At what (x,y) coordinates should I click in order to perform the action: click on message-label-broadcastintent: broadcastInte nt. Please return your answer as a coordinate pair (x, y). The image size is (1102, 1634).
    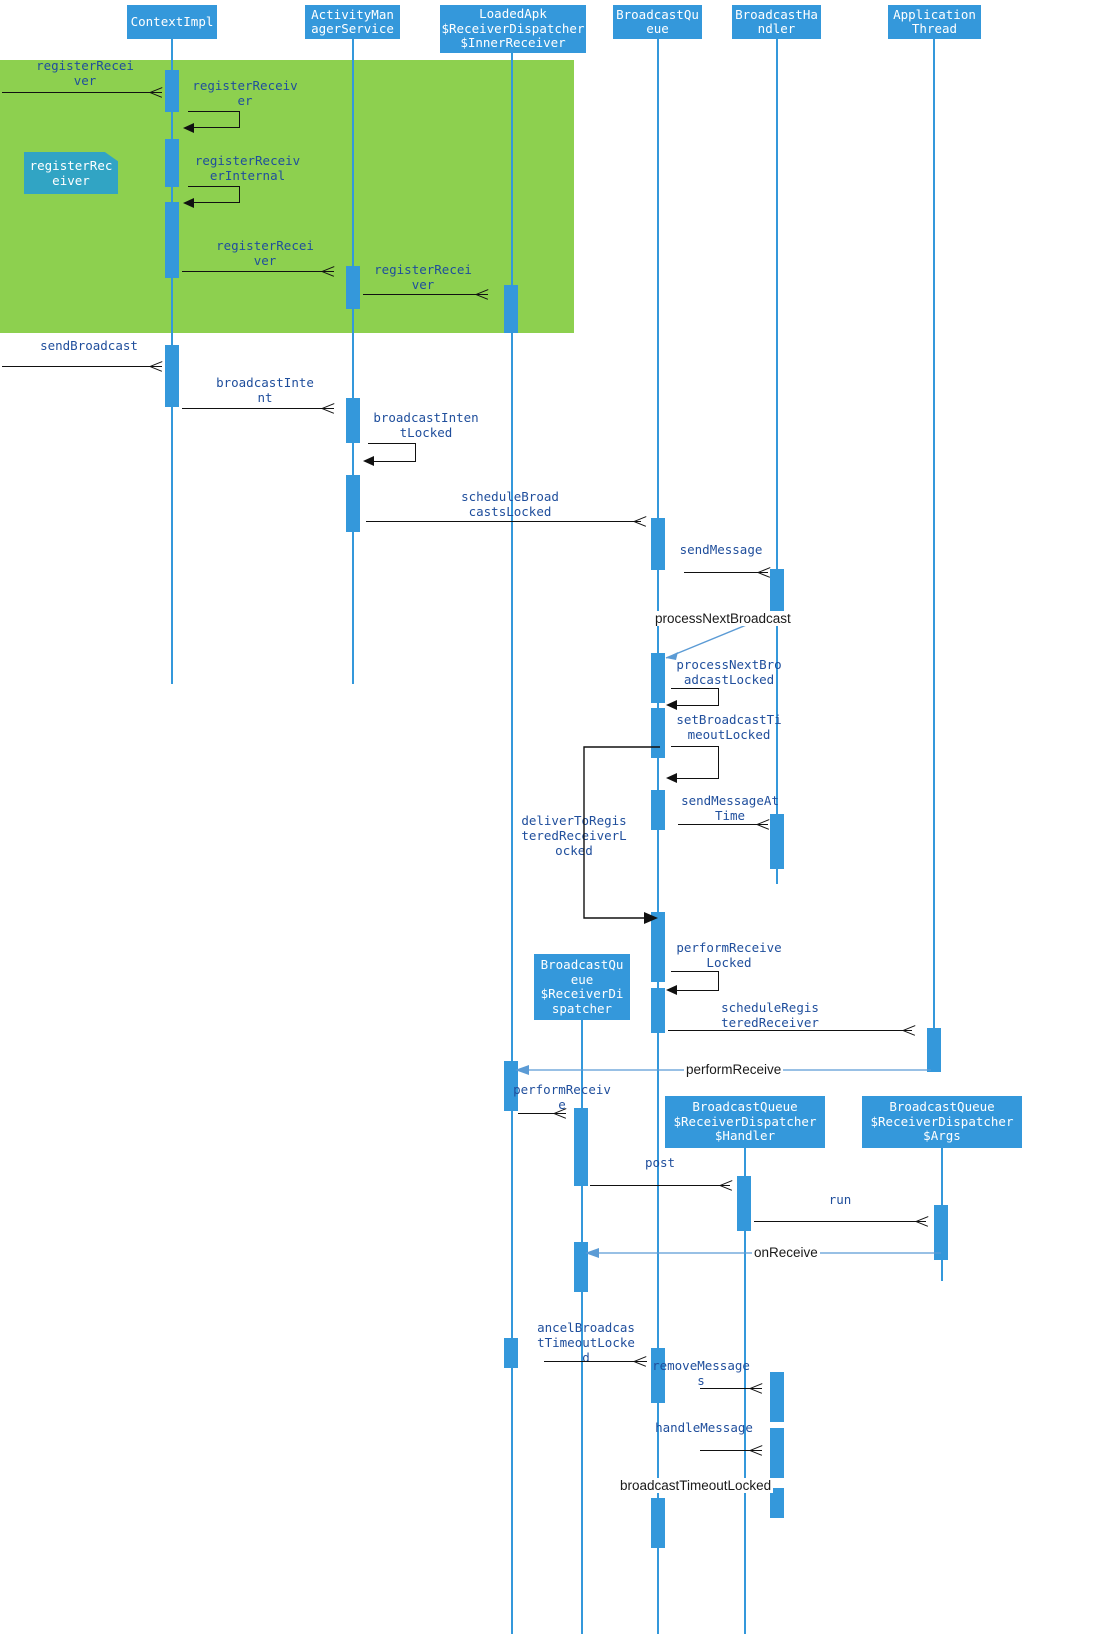
    Looking at the image, I should click on (265, 390).